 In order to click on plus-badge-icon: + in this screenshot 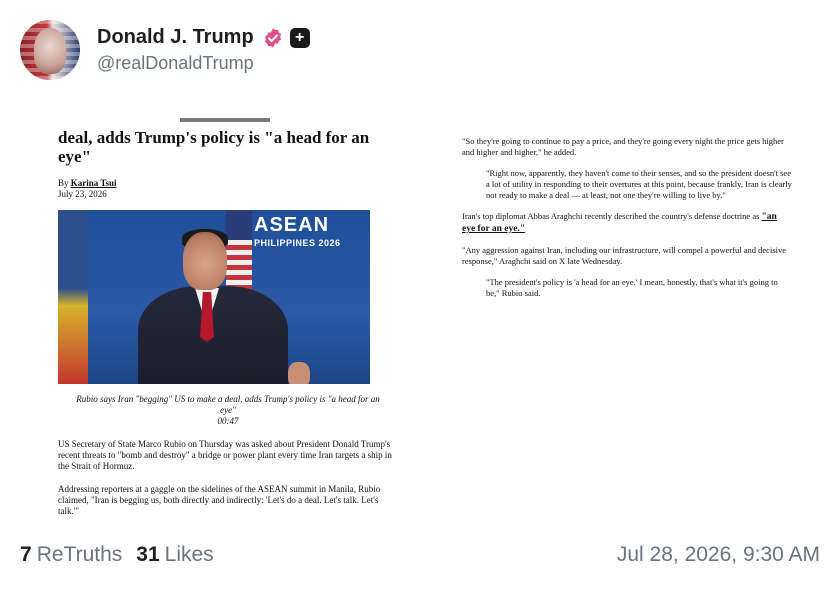, I will do `click(299, 37)`.